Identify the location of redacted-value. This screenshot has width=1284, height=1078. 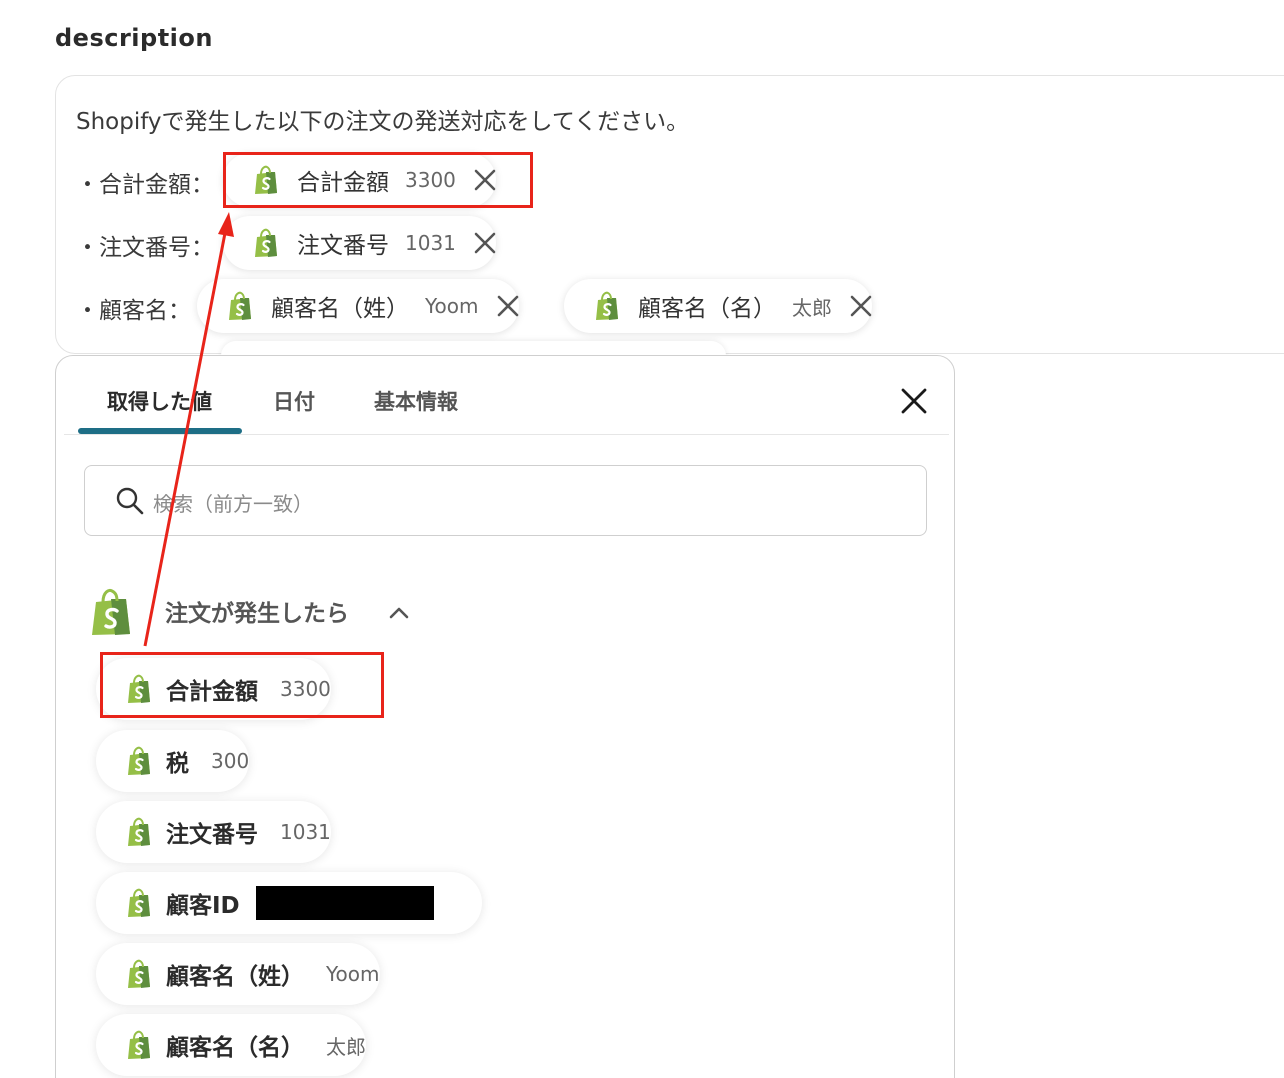
(344, 903).